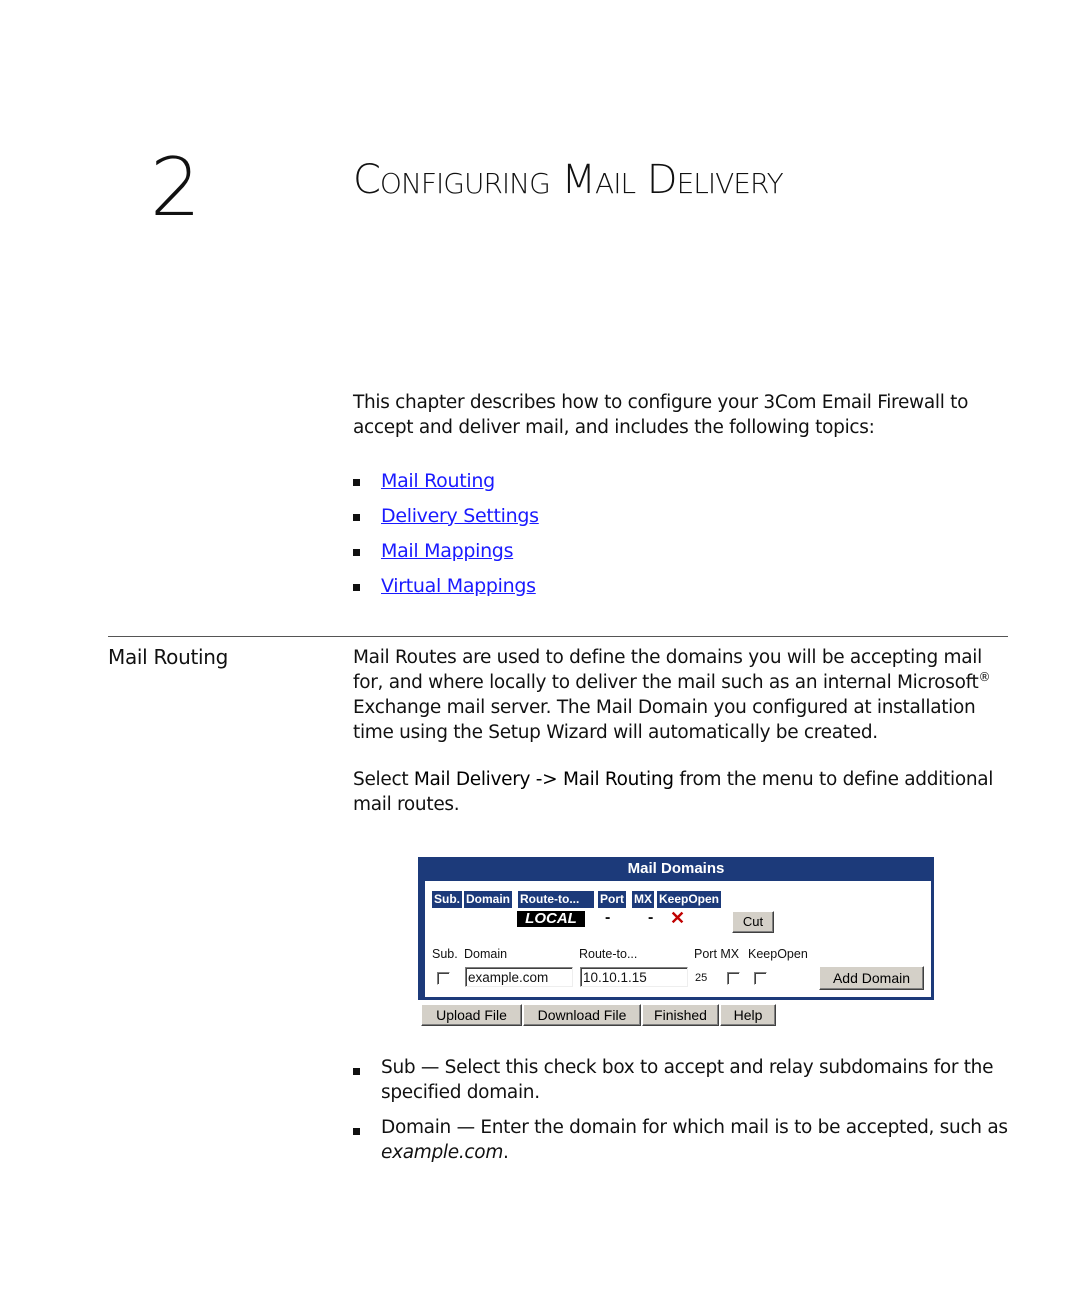 Image resolution: width=1080 pixels, height=1296 pixels. What do you see at coordinates (443, 978) in the screenshot?
I see `sub-checkbox` at bounding box center [443, 978].